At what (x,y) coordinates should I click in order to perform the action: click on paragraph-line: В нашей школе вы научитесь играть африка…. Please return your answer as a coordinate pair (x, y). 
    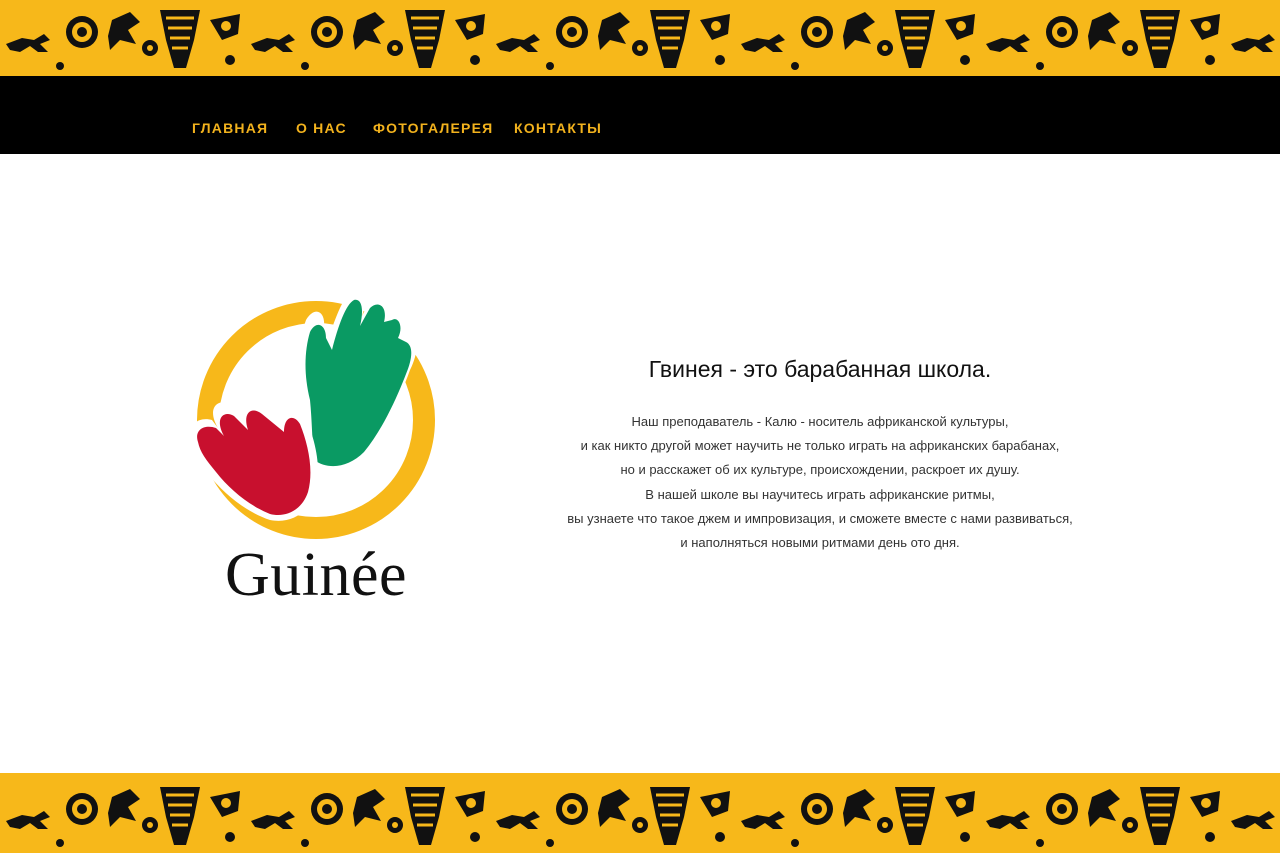
    Looking at the image, I should click on (820, 494).